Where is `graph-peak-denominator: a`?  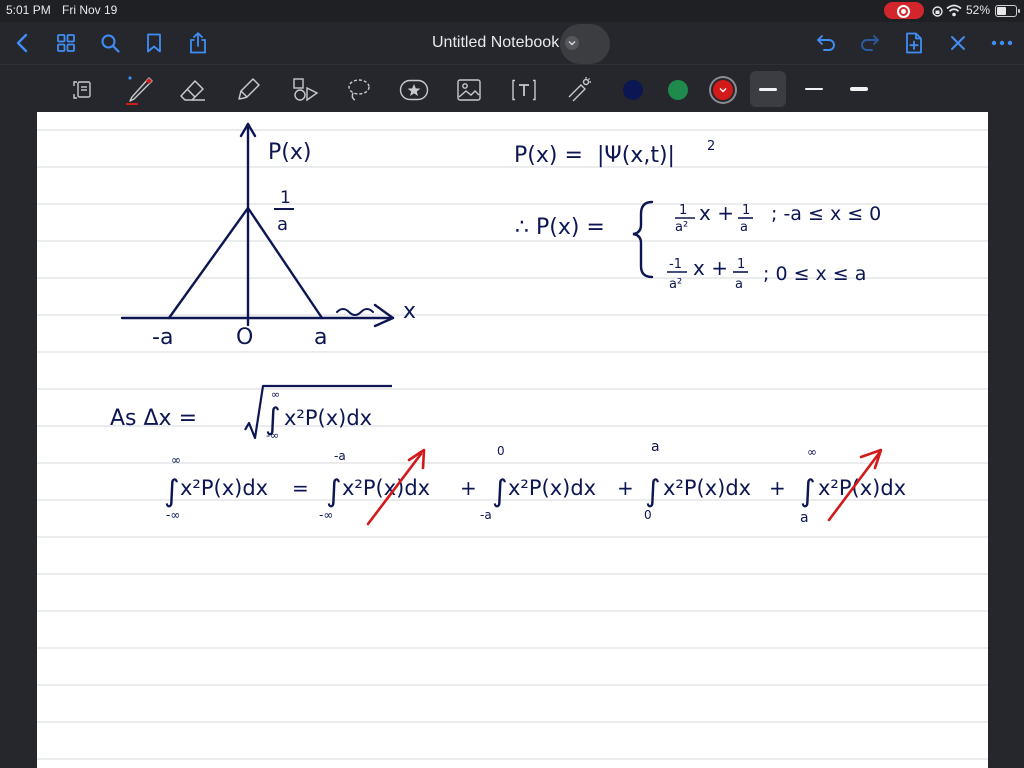
graph-peak-denominator: a is located at coordinates (282, 224).